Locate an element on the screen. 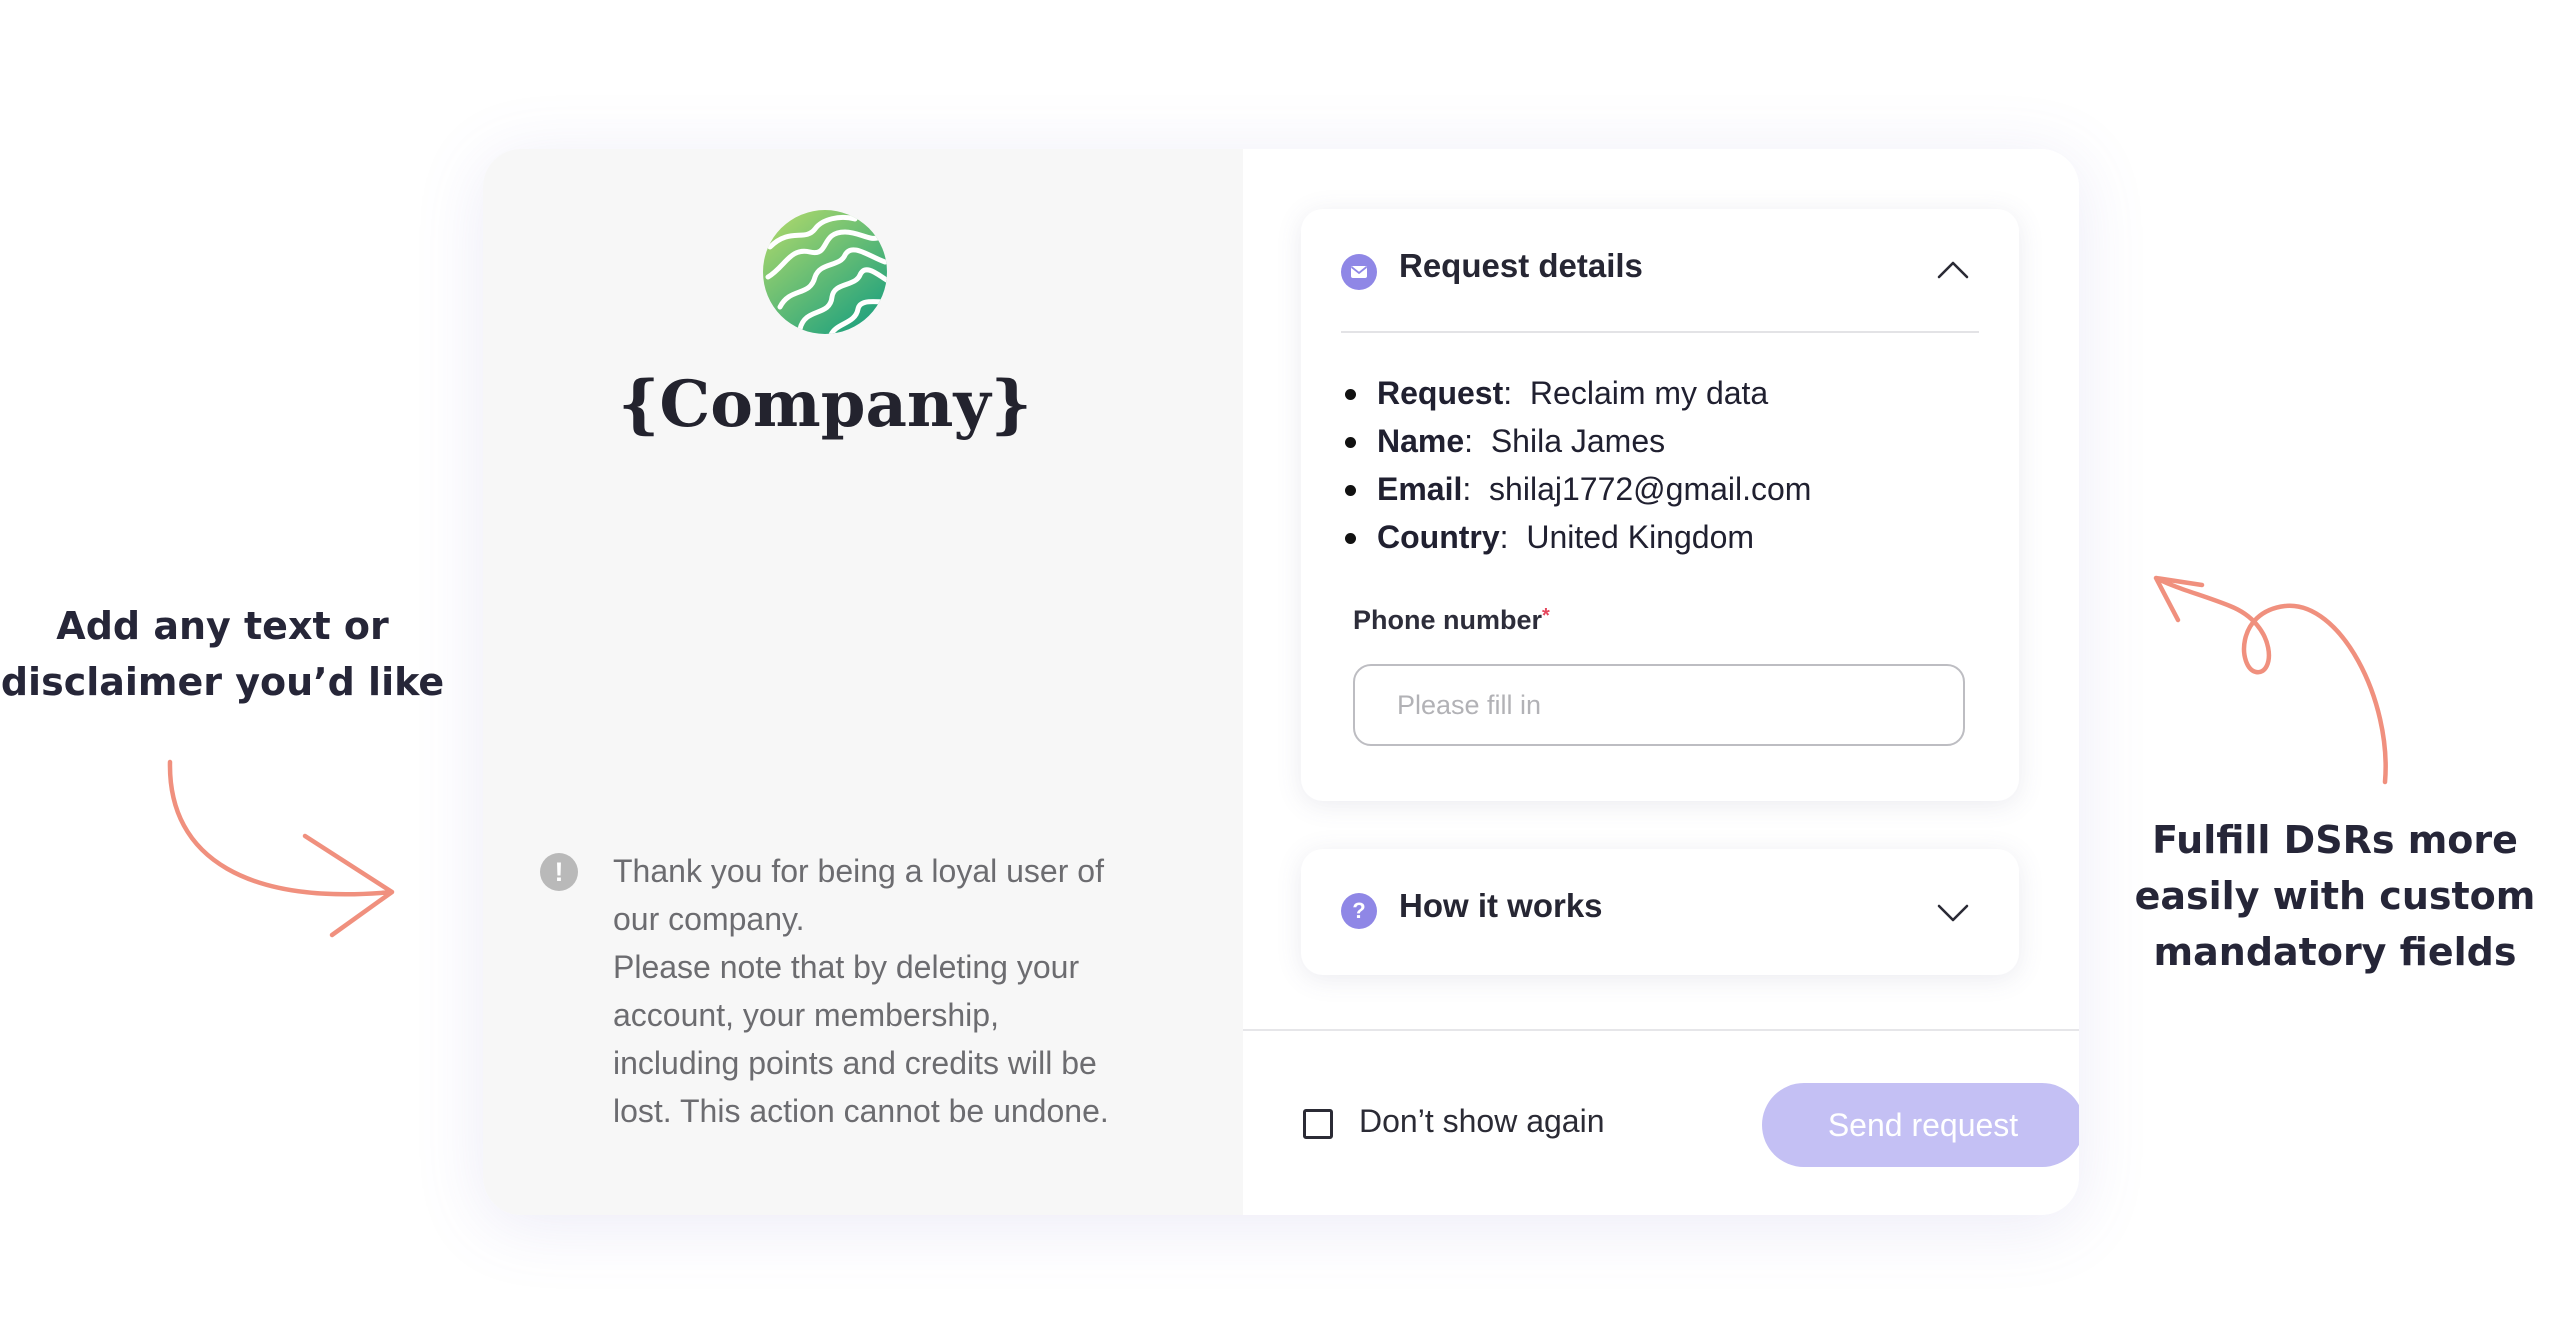  request-details-title: Request details is located at coordinates (1521, 265).